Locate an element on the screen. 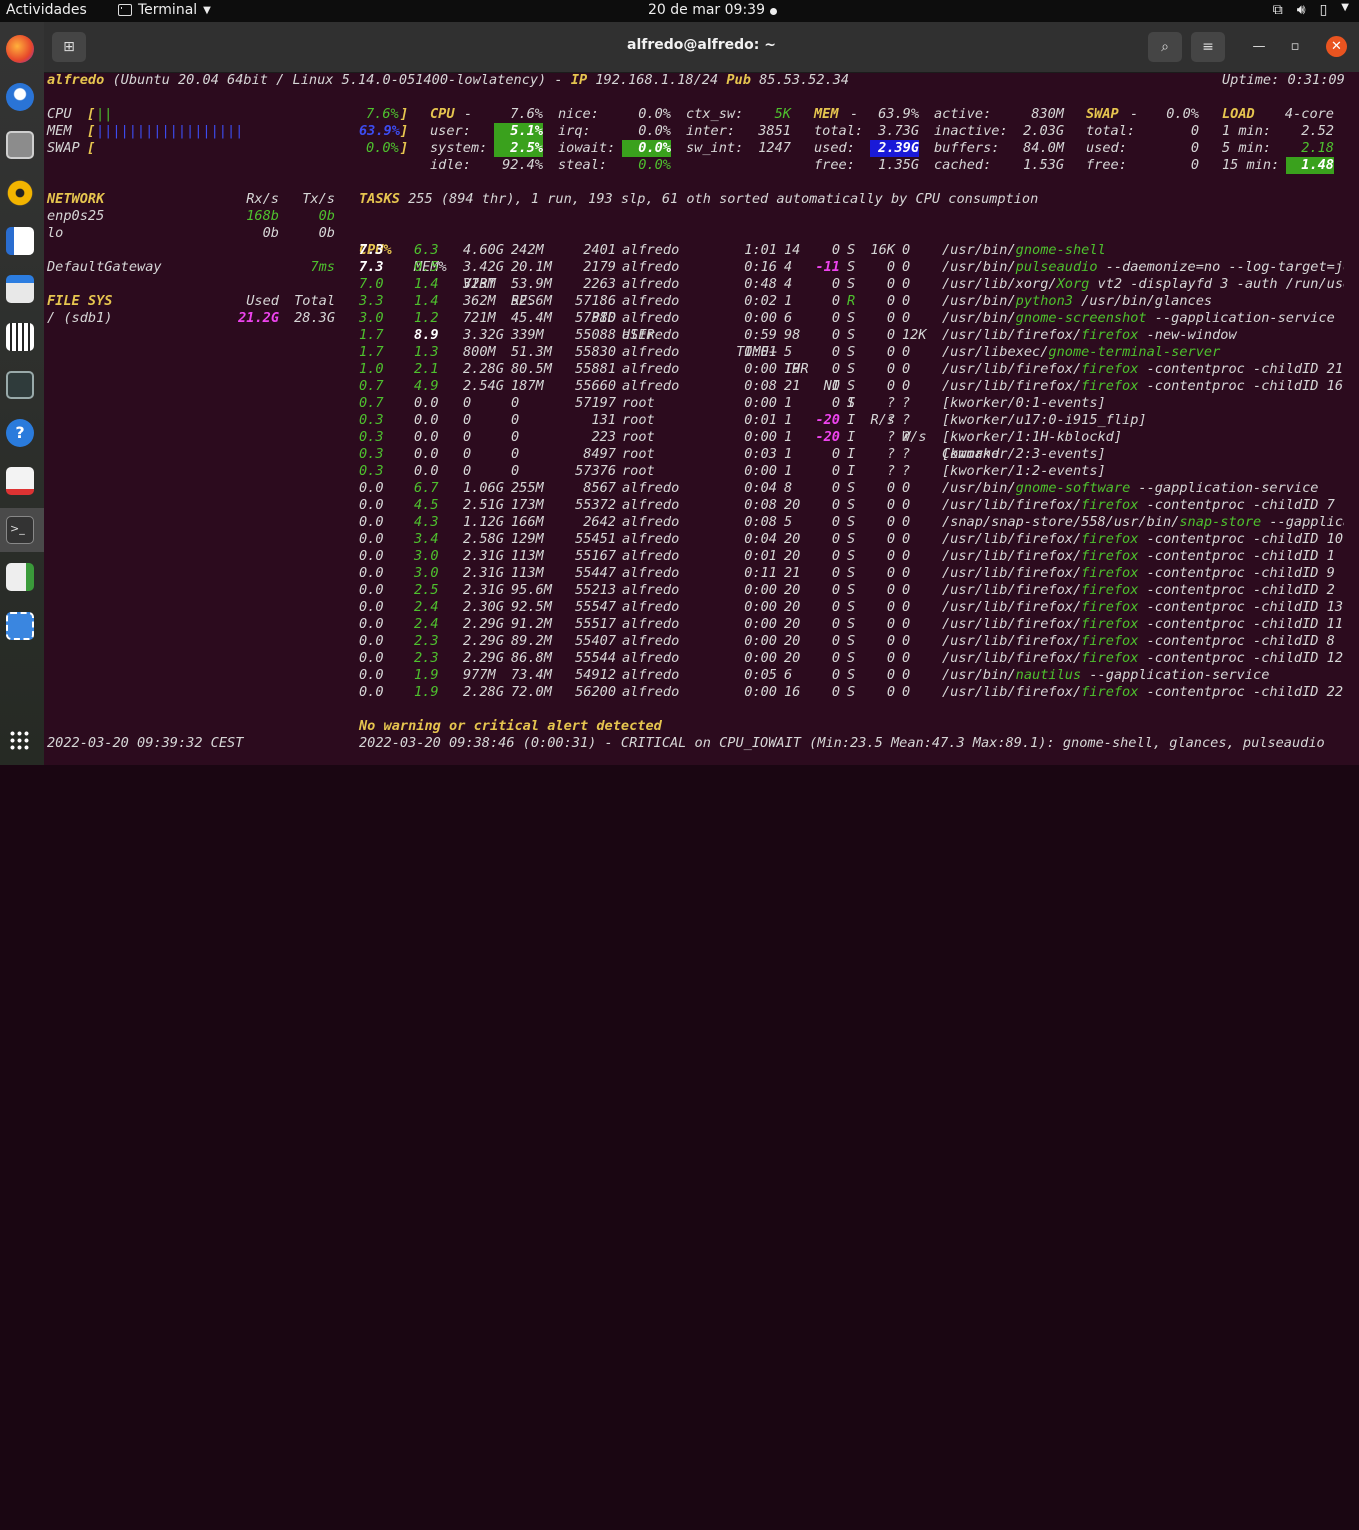 The width and height of the screenshot is (1359, 1530). maximize-button: ▫ is located at coordinates (1295, 47).